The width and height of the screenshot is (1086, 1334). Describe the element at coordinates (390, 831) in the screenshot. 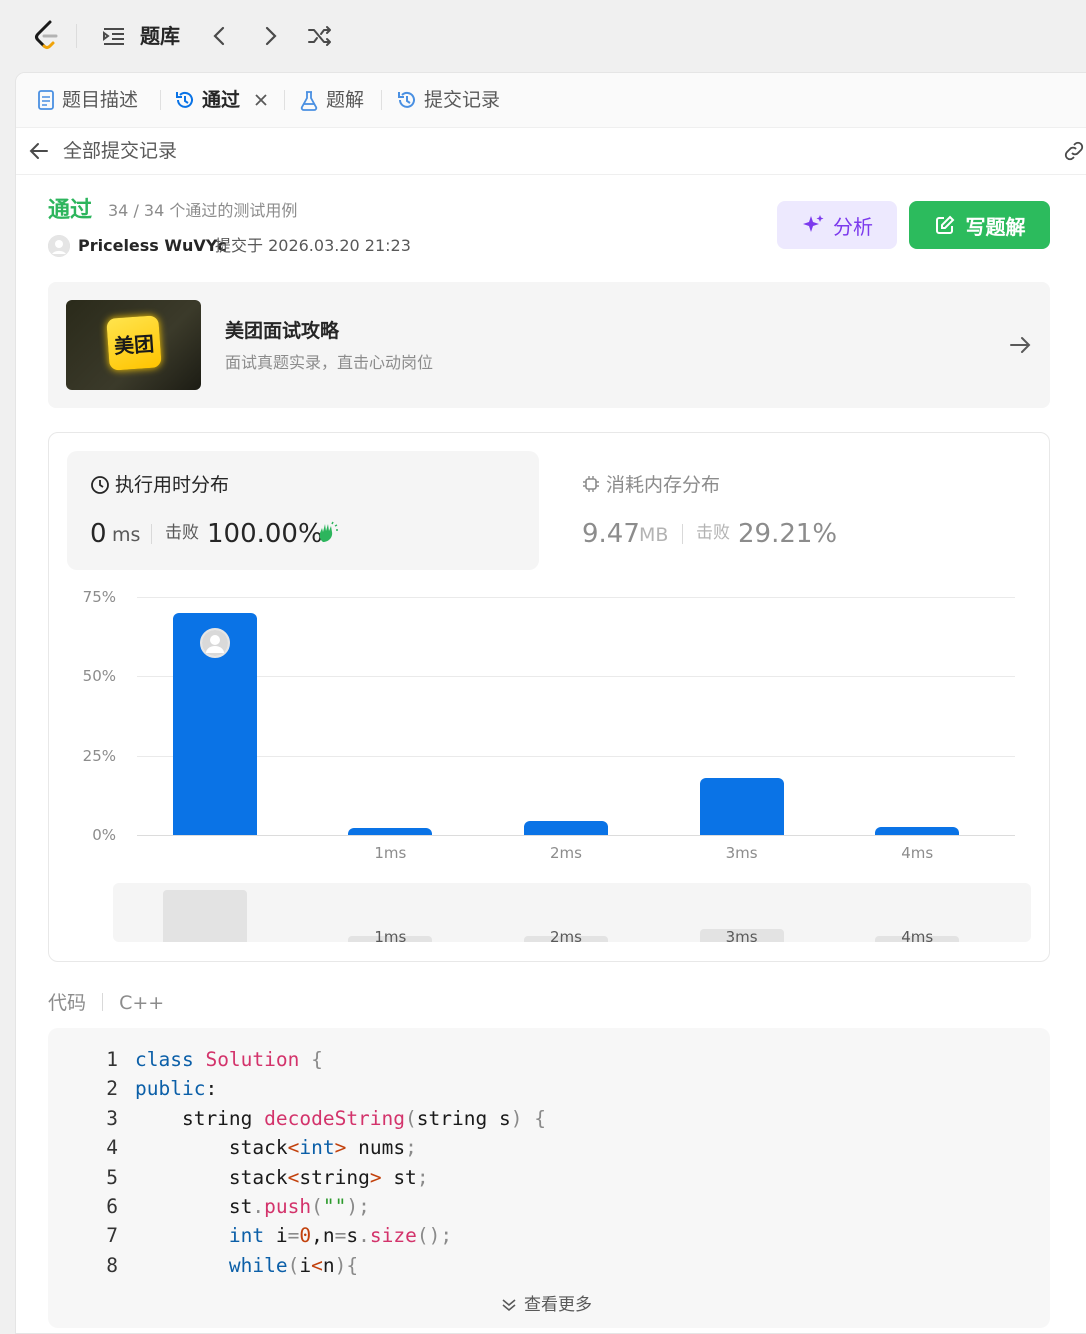

I see `bar-1ms` at that location.